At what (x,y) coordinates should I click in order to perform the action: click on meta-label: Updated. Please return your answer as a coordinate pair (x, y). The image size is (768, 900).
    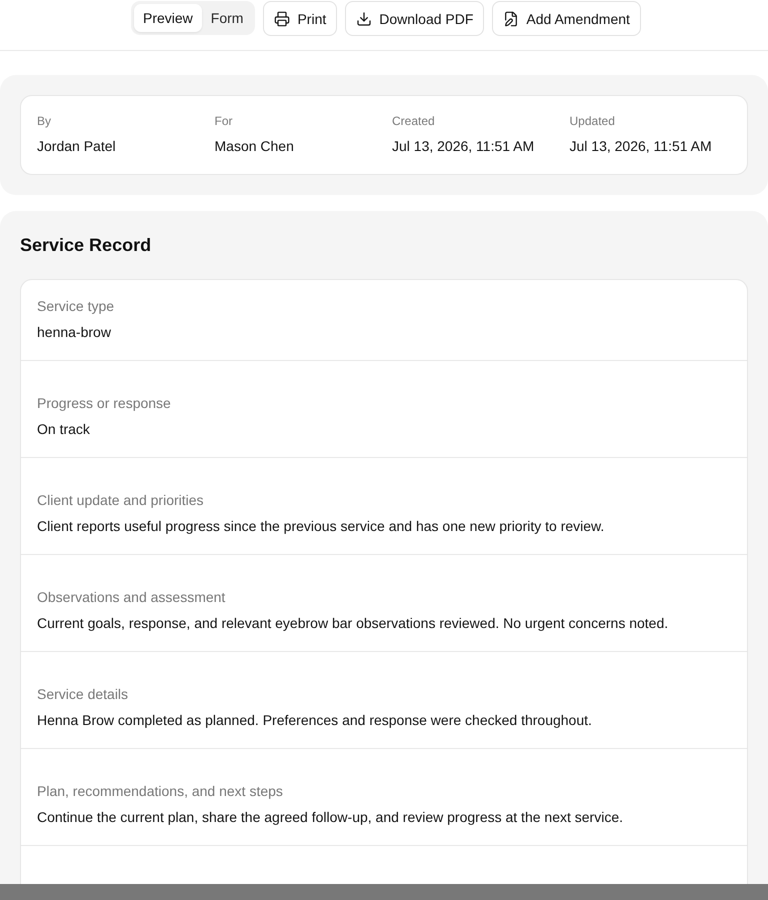
    Looking at the image, I should click on (593, 121).